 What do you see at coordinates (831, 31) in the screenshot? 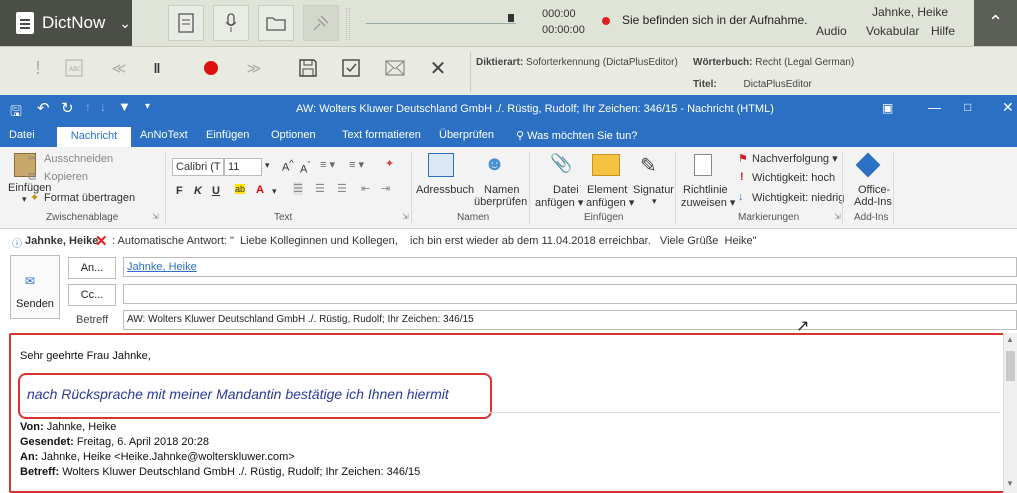
I see `menu-audio: Audio` at bounding box center [831, 31].